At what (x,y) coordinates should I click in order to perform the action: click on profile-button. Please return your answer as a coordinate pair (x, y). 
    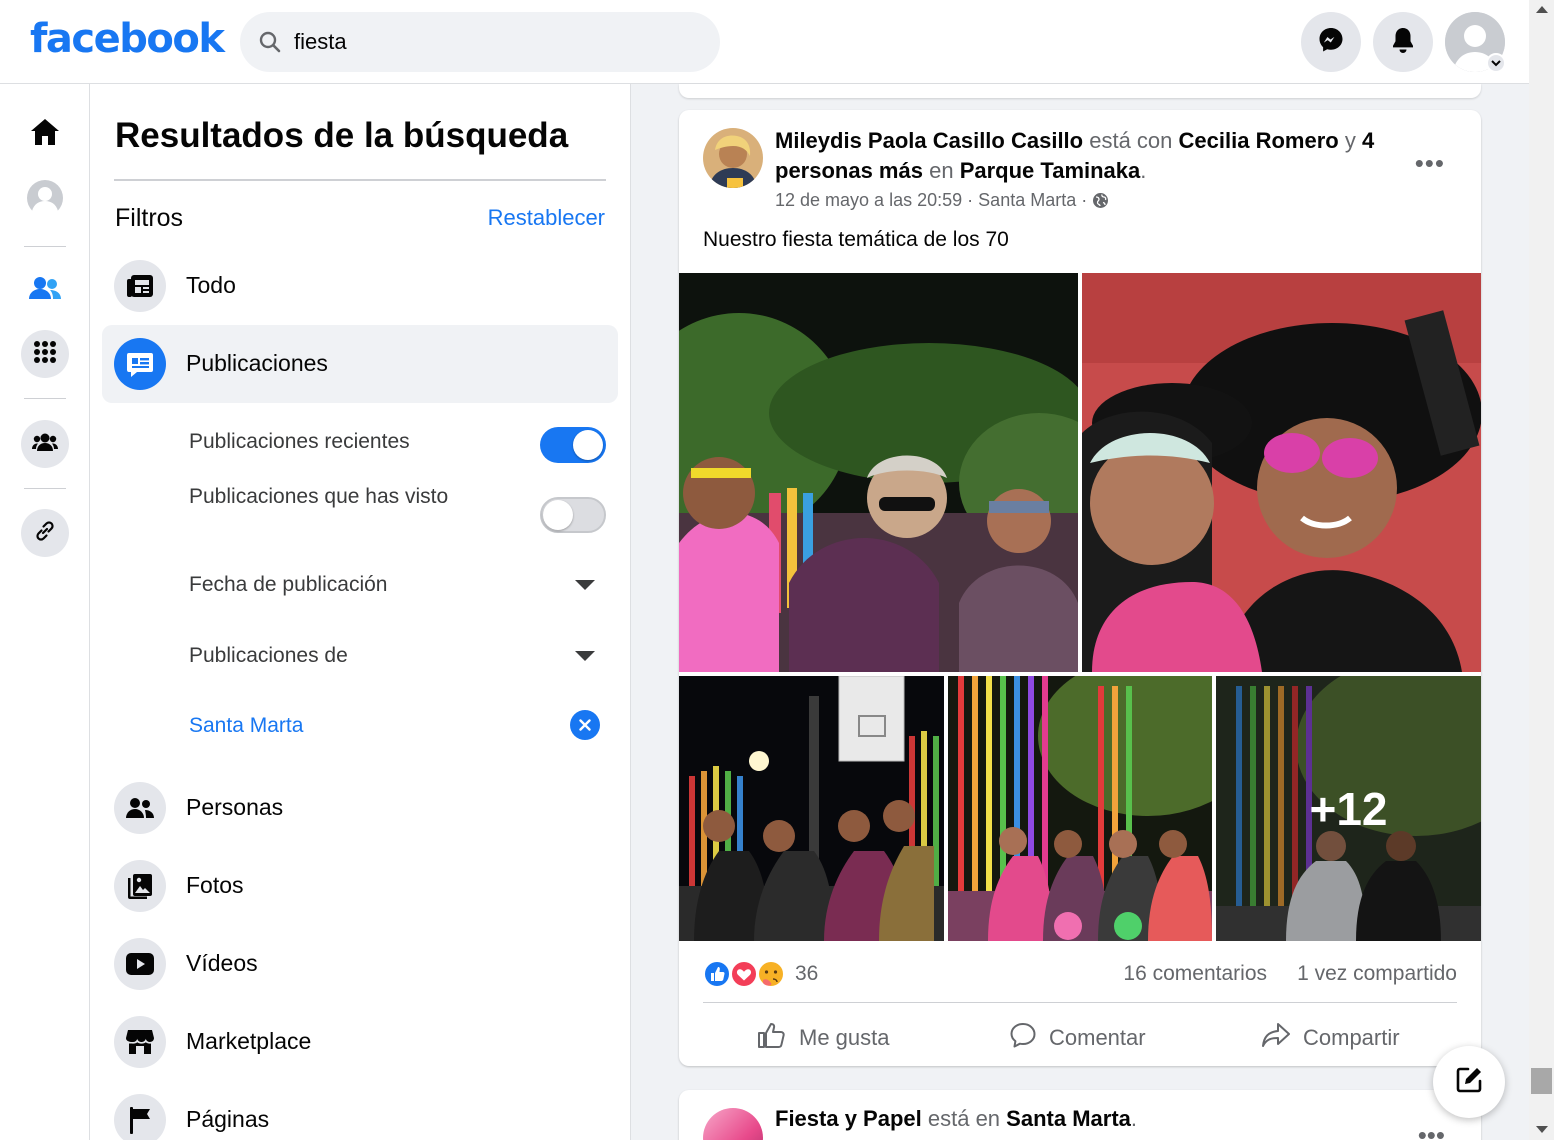
    Looking at the image, I should click on (45, 200).